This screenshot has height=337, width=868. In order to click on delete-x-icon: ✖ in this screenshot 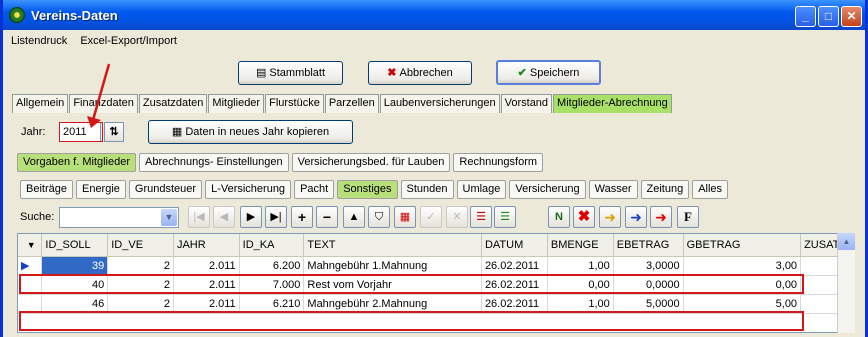, I will do `click(584, 217)`.